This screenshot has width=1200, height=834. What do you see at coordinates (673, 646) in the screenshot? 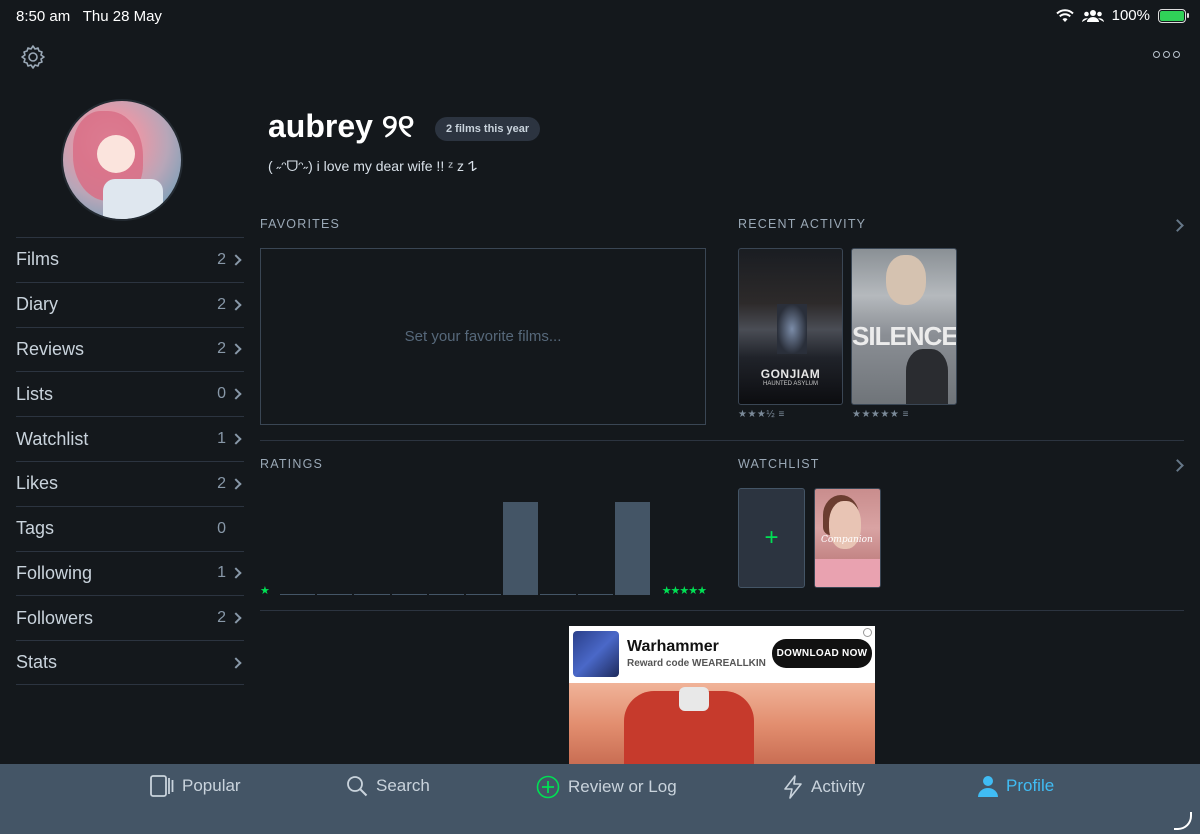
I see `ad-title: Warhammer` at bounding box center [673, 646].